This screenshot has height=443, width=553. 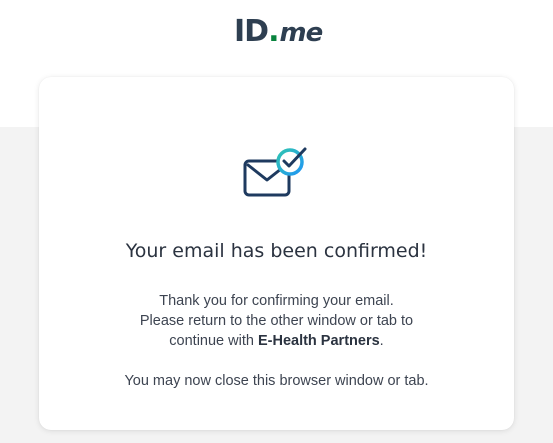 What do you see at coordinates (213, 341) in the screenshot?
I see `message-line-3-prefix: continue with` at bounding box center [213, 341].